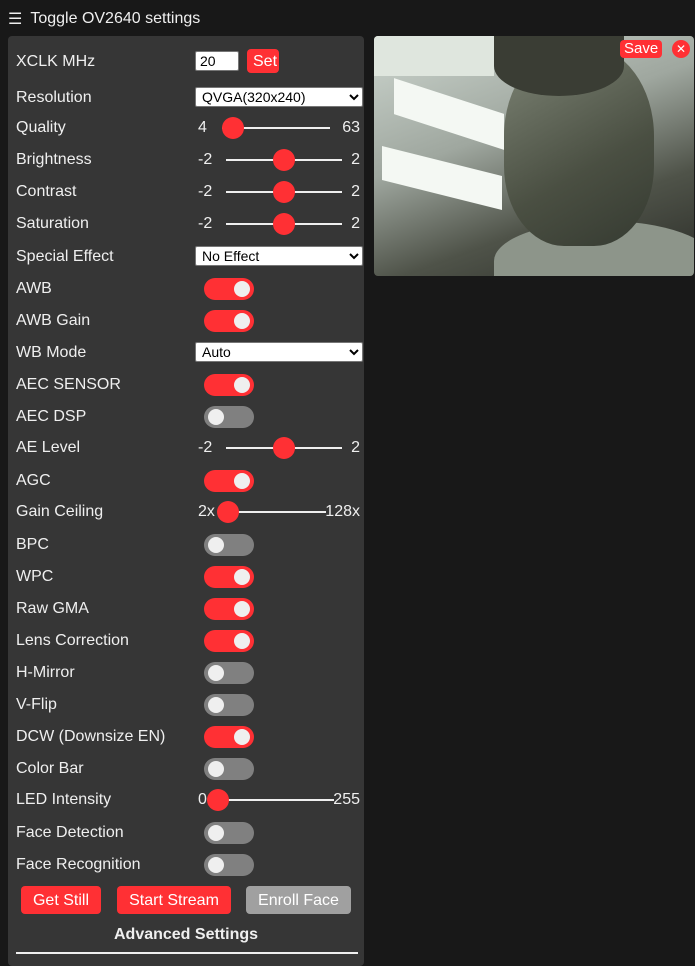  I want to click on close-icon: ✕, so click(681, 49).